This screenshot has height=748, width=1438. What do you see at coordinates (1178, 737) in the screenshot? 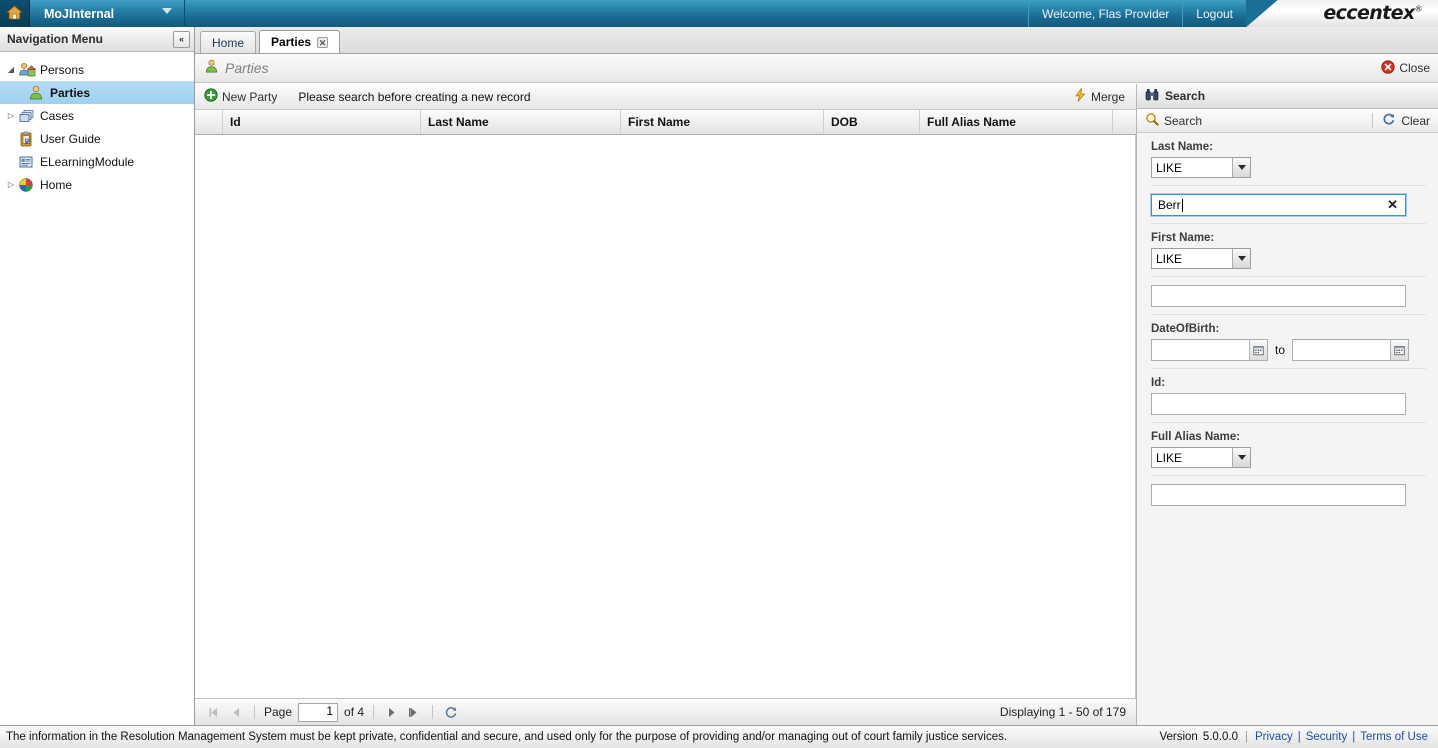
I see `version-label: Version` at bounding box center [1178, 737].